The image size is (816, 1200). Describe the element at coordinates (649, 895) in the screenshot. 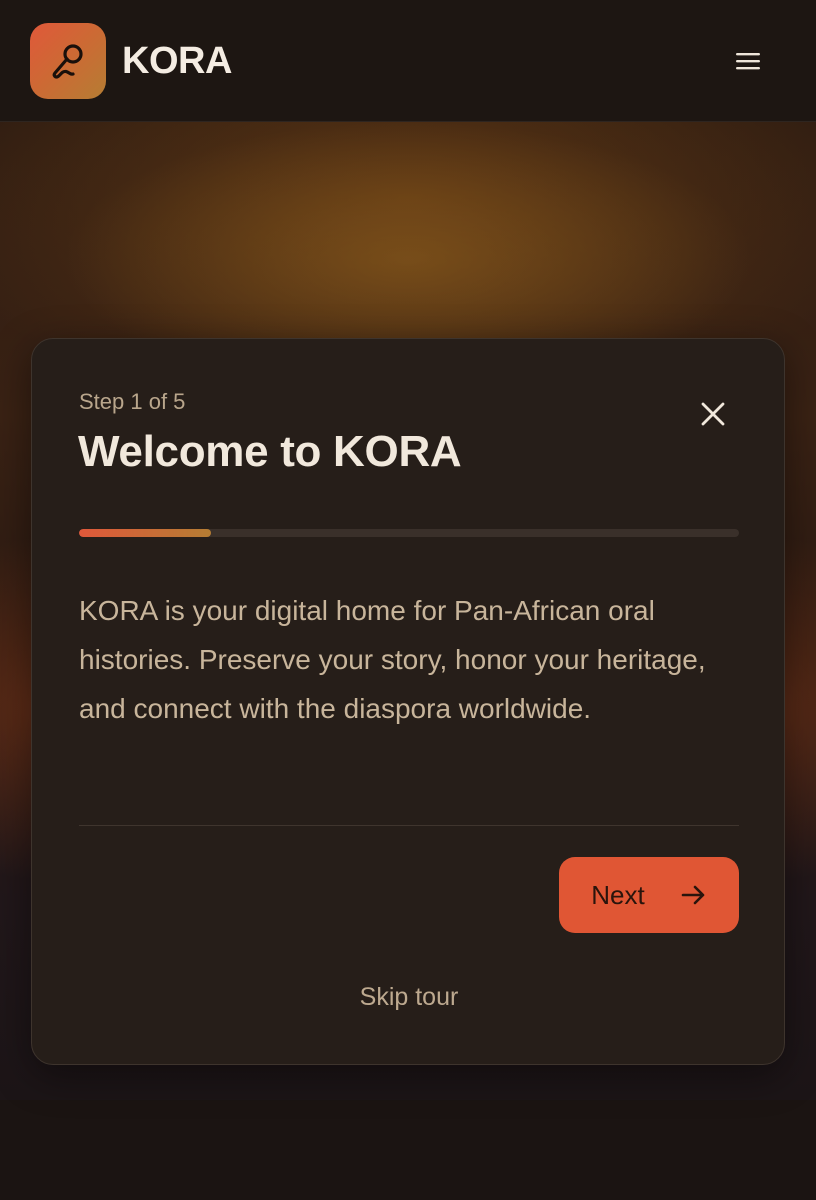

I see `next-button: Next` at that location.